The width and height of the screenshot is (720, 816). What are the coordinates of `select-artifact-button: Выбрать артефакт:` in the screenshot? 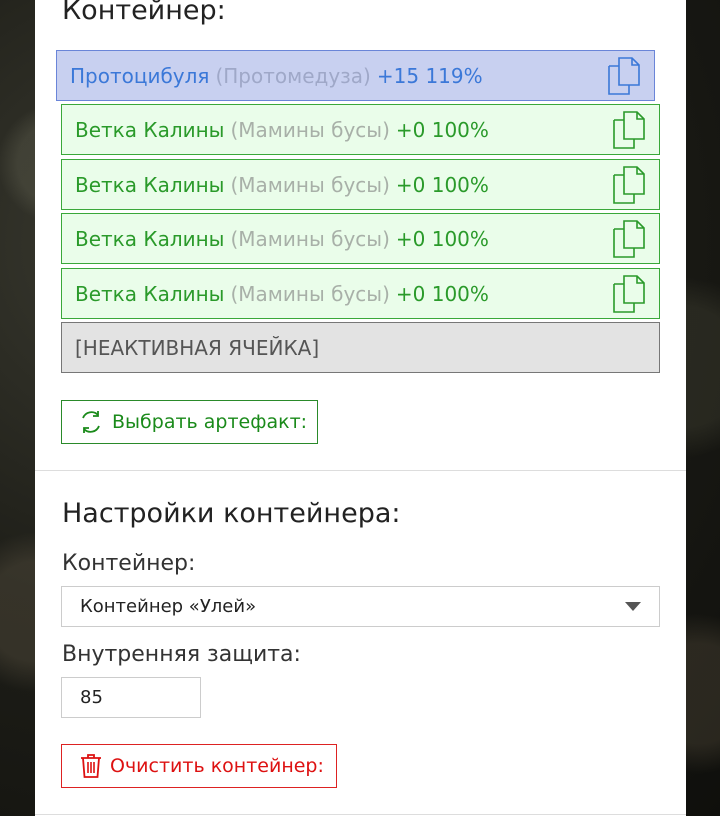 It's located at (189, 422).